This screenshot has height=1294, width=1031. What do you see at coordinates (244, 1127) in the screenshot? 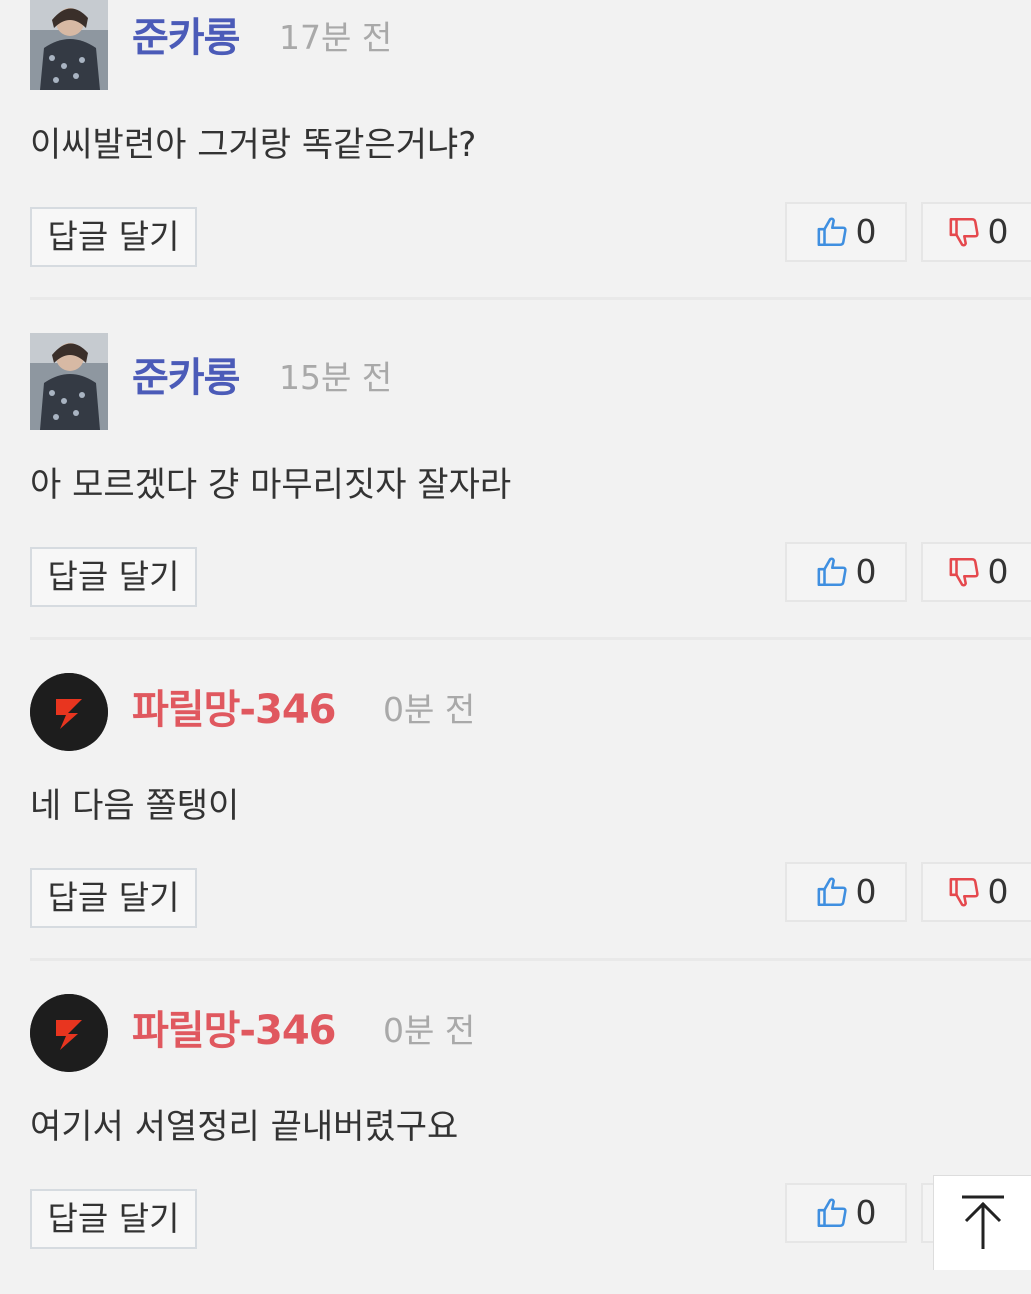
I see `comment-text: 여기서 서열정리 끝내버렸구요` at bounding box center [244, 1127].